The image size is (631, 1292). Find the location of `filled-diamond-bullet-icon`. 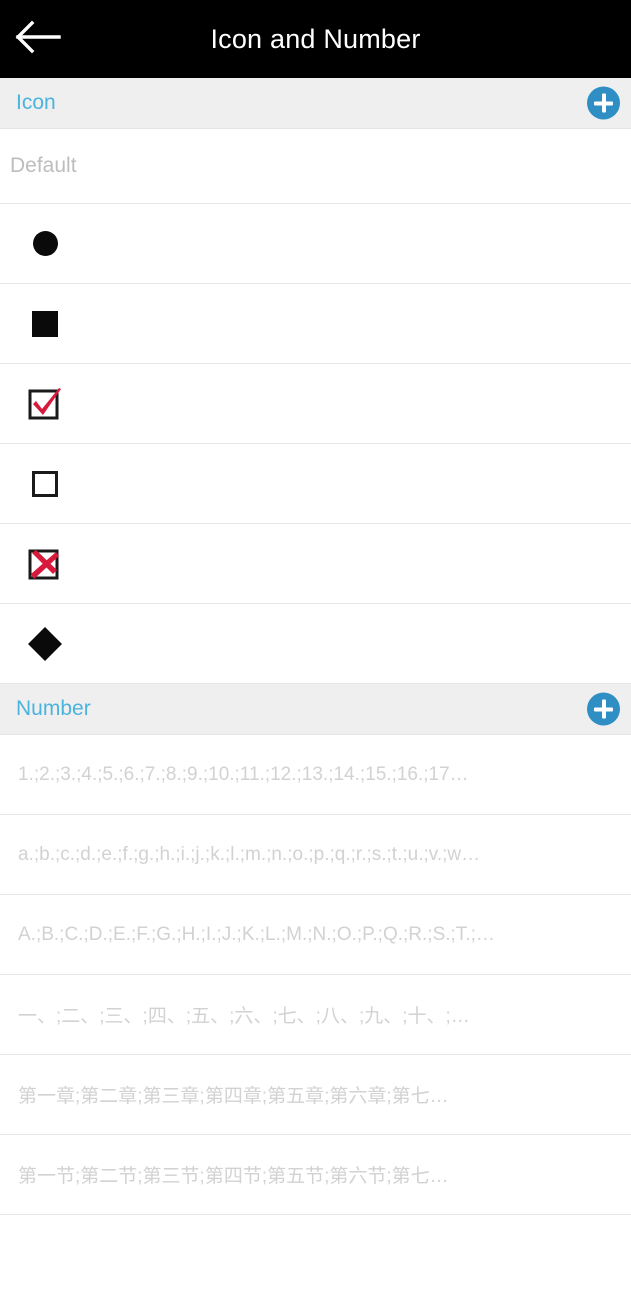

filled-diamond-bullet-icon is located at coordinates (45, 643).